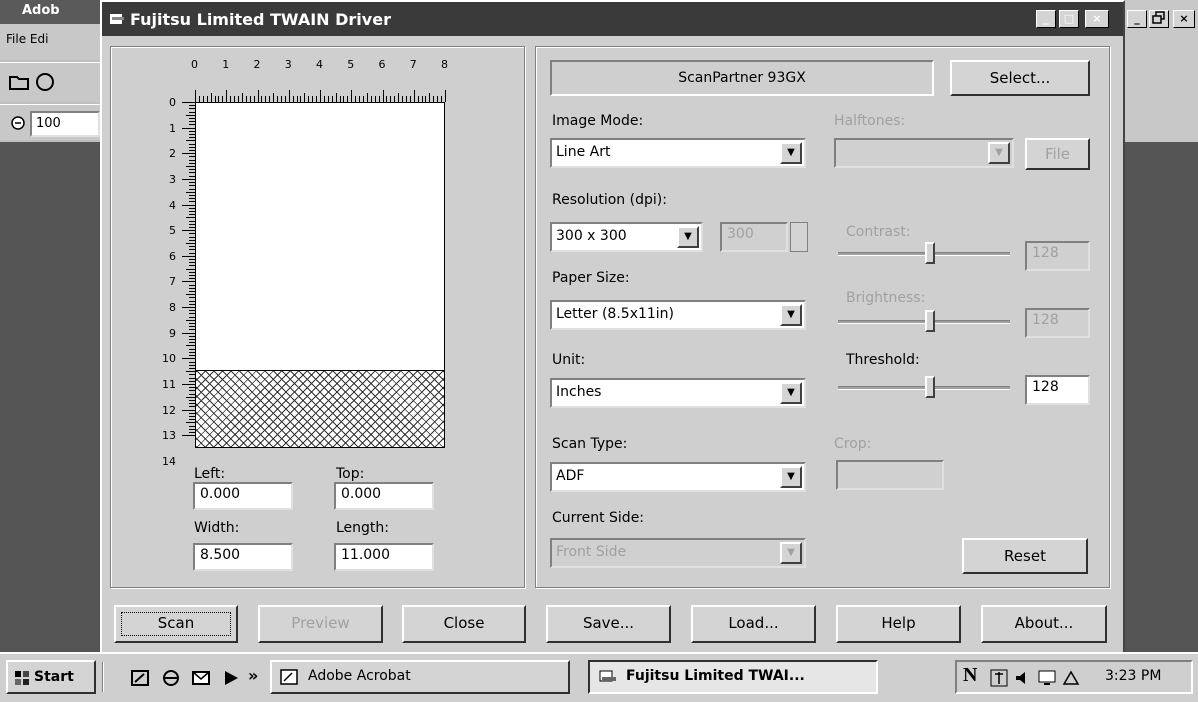 This screenshot has height=702, width=1198. Describe the element at coordinates (350, 474) in the screenshot. I see `top-label: Top:` at that location.